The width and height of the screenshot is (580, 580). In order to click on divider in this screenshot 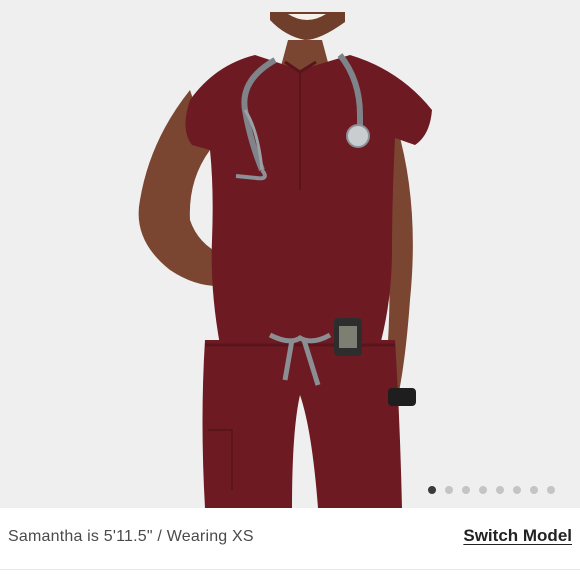, I will do `click(290, 569)`.